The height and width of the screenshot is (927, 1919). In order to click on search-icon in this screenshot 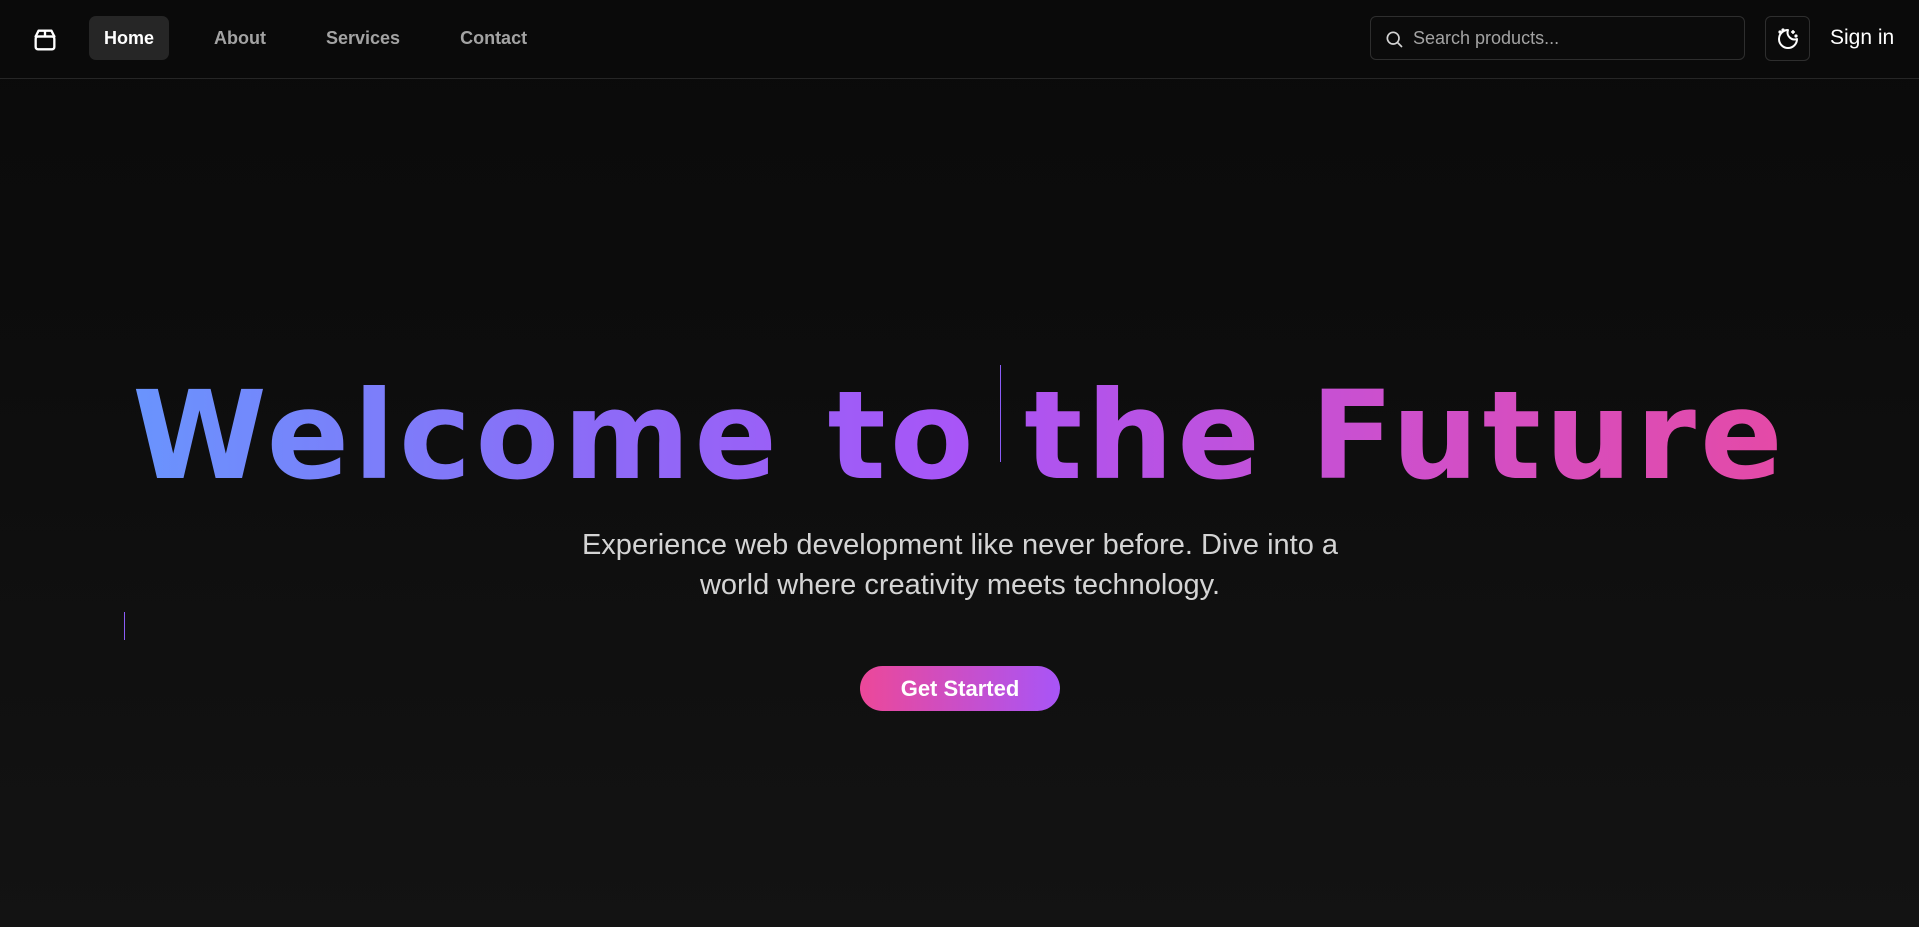, I will do `click(1394, 39)`.